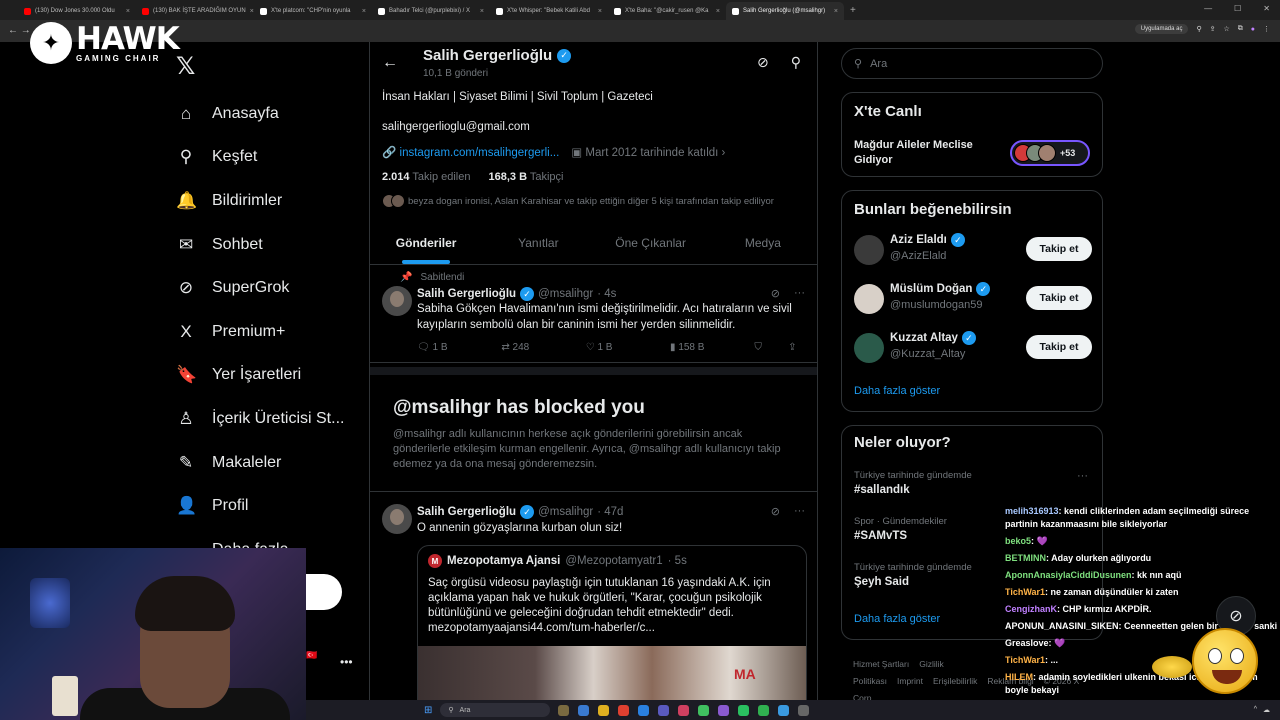  I want to click on views-button: ▮ 158 B, so click(712, 347).